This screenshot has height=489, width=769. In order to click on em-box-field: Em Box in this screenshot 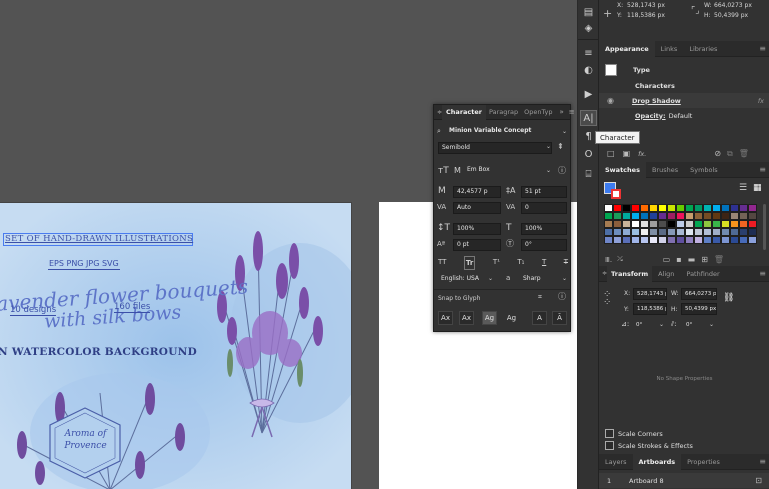, I will do `click(508, 171)`.